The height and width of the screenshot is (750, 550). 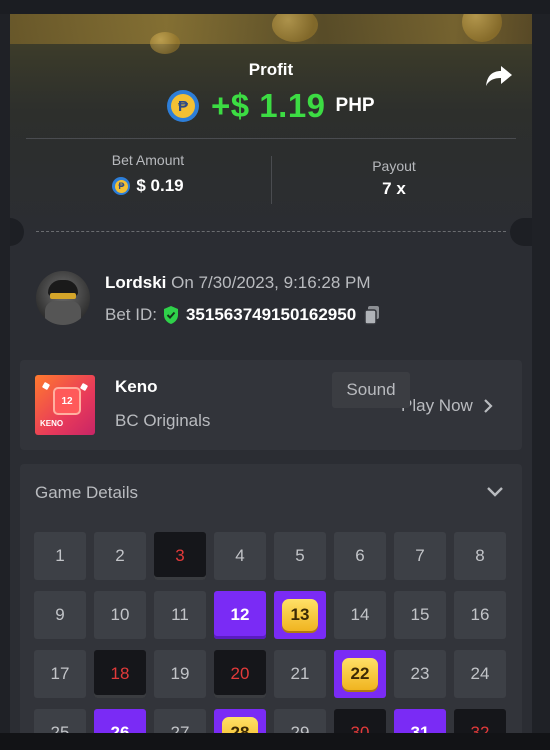 I want to click on keno-cell-21: 21, so click(x=300, y=674).